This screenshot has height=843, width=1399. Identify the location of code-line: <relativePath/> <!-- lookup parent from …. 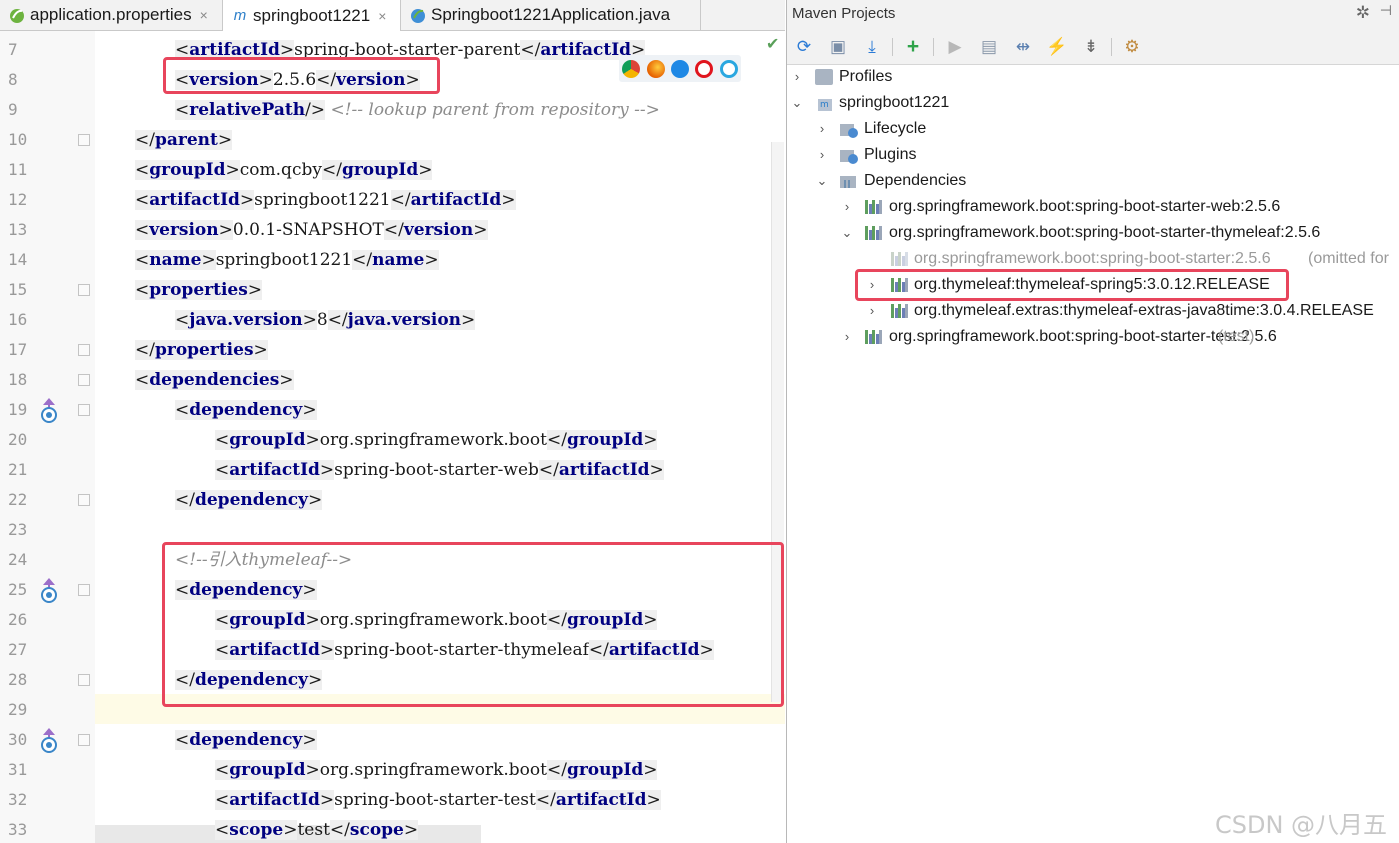
(417, 110).